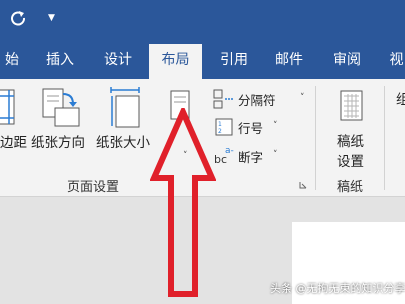 The height and width of the screenshot is (304, 405). What do you see at coordinates (61, 107) in the screenshot?
I see `orientation-icon` at bounding box center [61, 107].